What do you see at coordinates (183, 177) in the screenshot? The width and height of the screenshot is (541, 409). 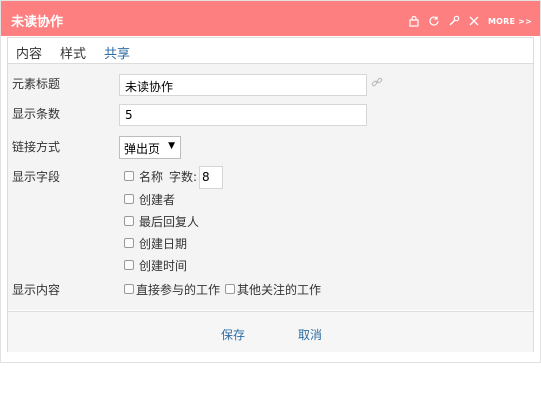 I see `char-count-label: 字数:` at bounding box center [183, 177].